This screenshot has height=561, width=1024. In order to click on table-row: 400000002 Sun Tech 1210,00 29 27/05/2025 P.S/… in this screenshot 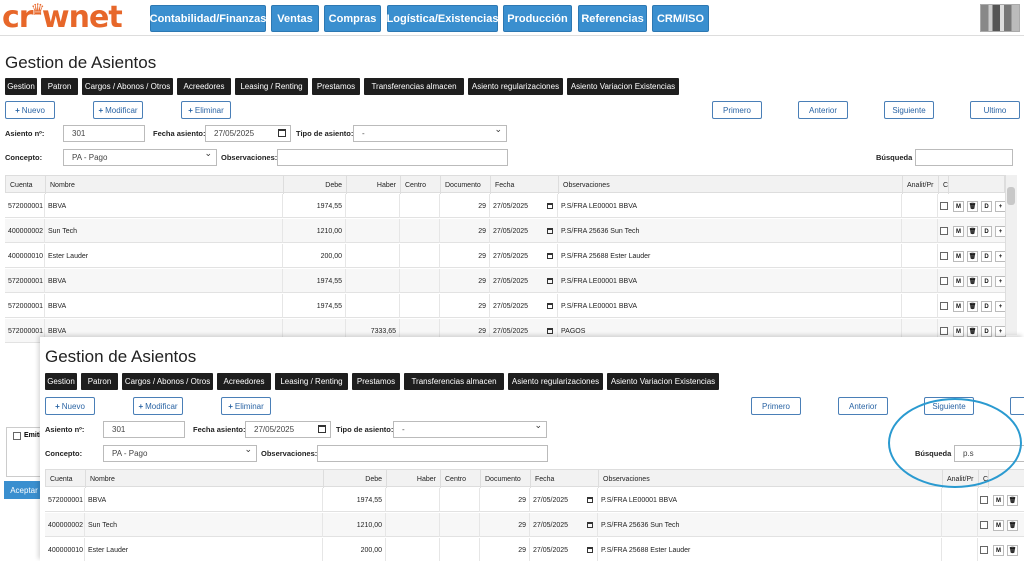, I will do `click(505, 231)`.